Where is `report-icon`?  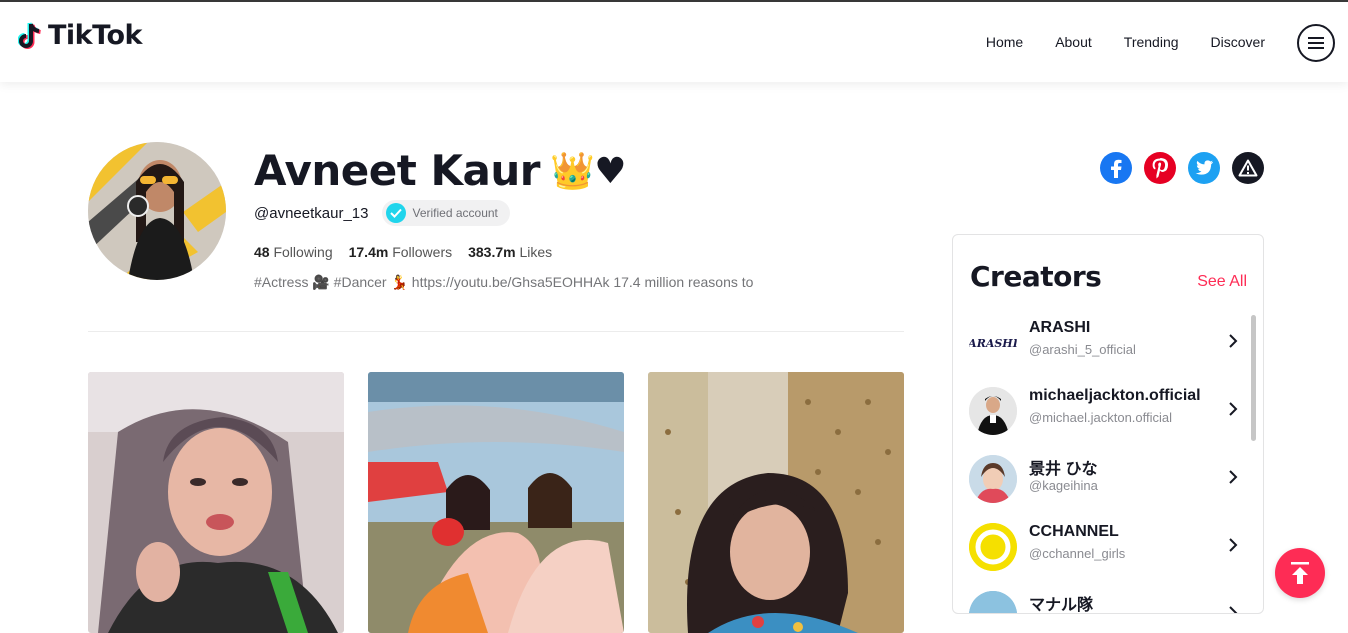
report-icon is located at coordinates (1248, 168).